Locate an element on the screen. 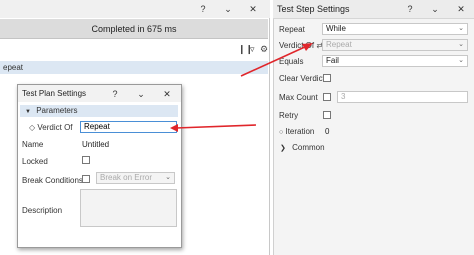 Image resolution: width=474 pixels, height=255 pixels. annotation-arrows is located at coordinates (241, 87).